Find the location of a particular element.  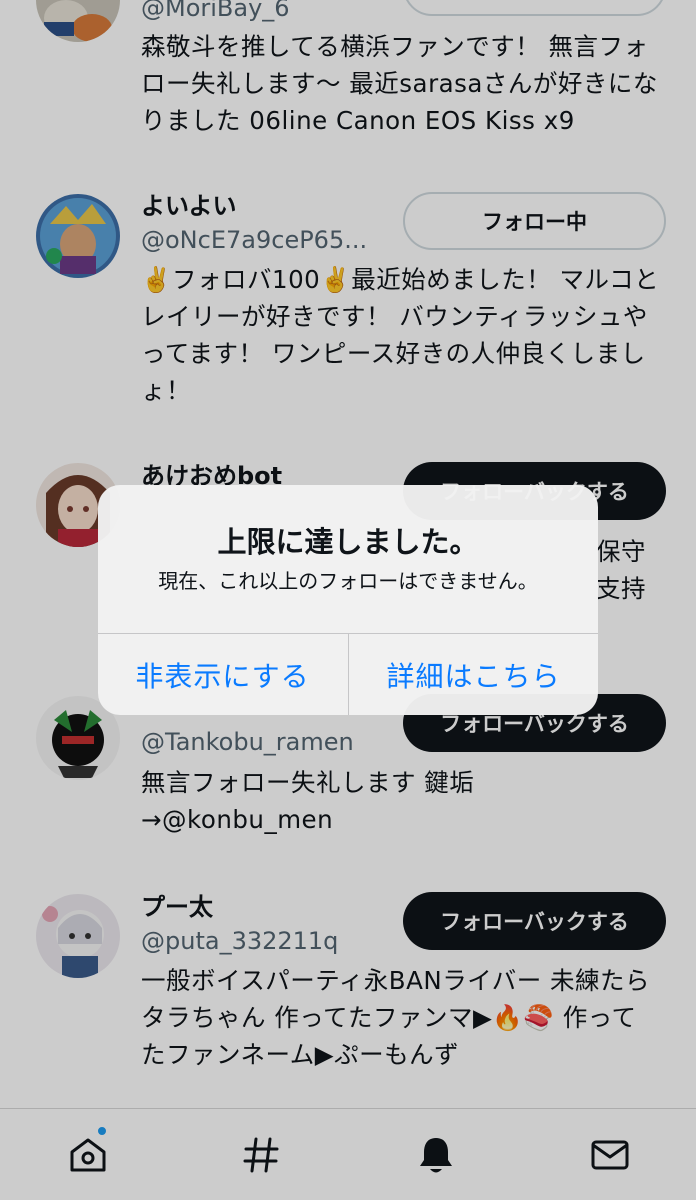

alert-title: 上限に達しました。 is located at coordinates (348, 542).